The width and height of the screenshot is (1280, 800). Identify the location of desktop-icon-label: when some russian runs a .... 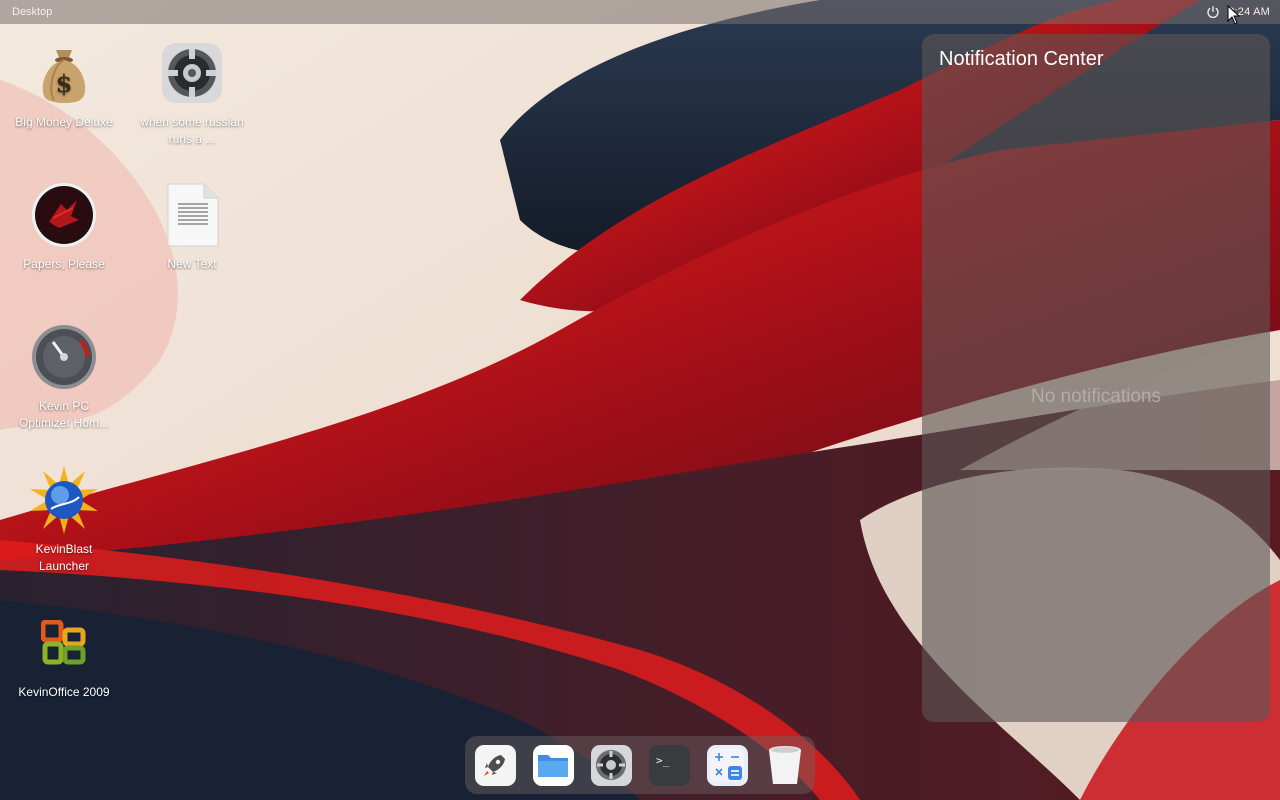
(192, 130).